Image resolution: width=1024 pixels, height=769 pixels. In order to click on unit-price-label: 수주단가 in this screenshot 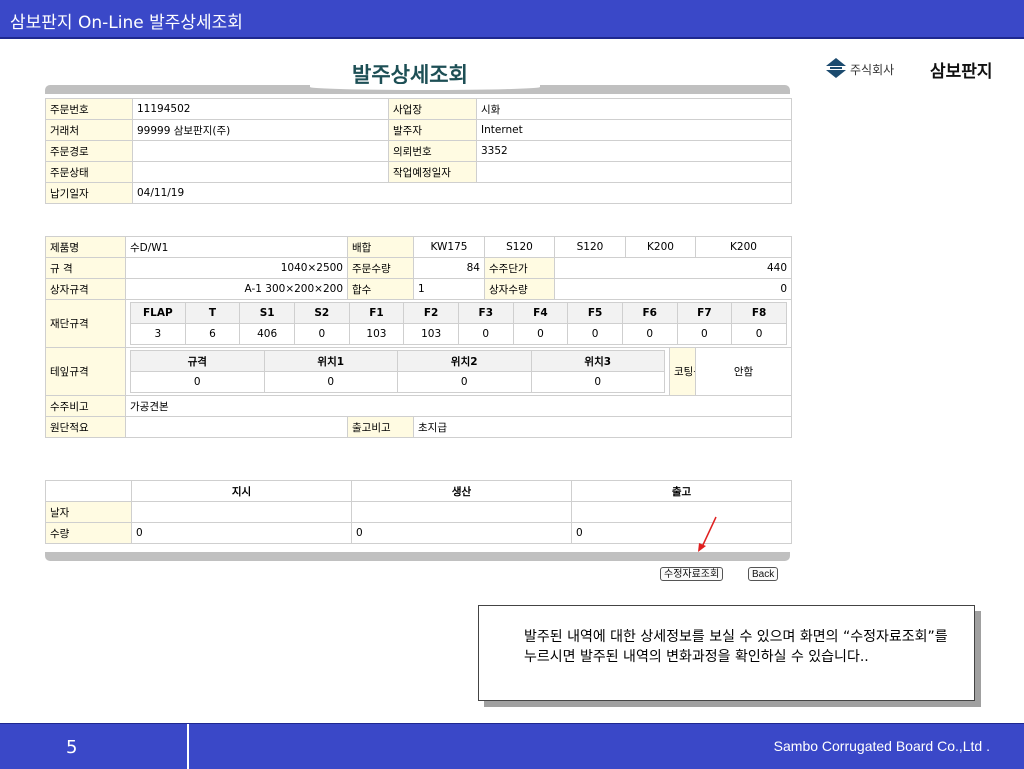, I will do `click(519, 268)`.